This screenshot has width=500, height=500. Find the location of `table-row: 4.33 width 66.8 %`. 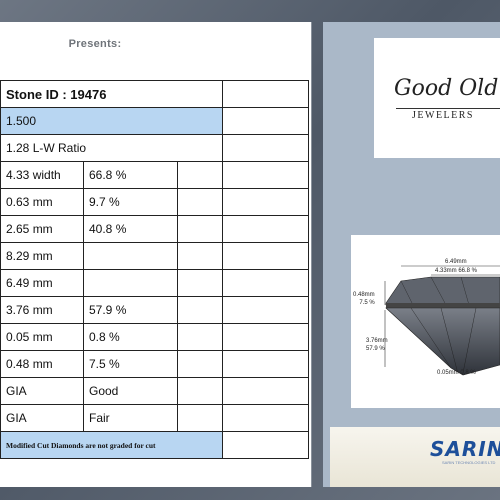

table-row: 4.33 width 66.8 % is located at coordinates (154, 175).